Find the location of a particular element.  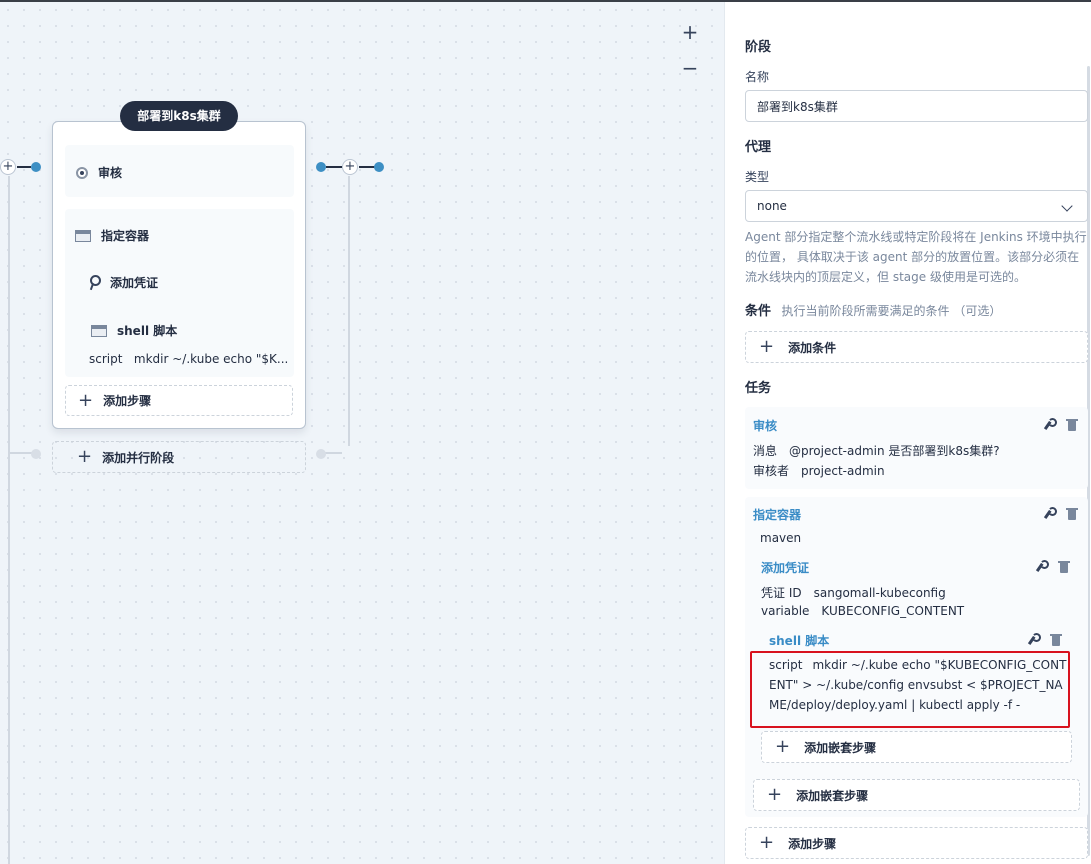

container-task-title: 指定容器 is located at coordinates (777, 515).